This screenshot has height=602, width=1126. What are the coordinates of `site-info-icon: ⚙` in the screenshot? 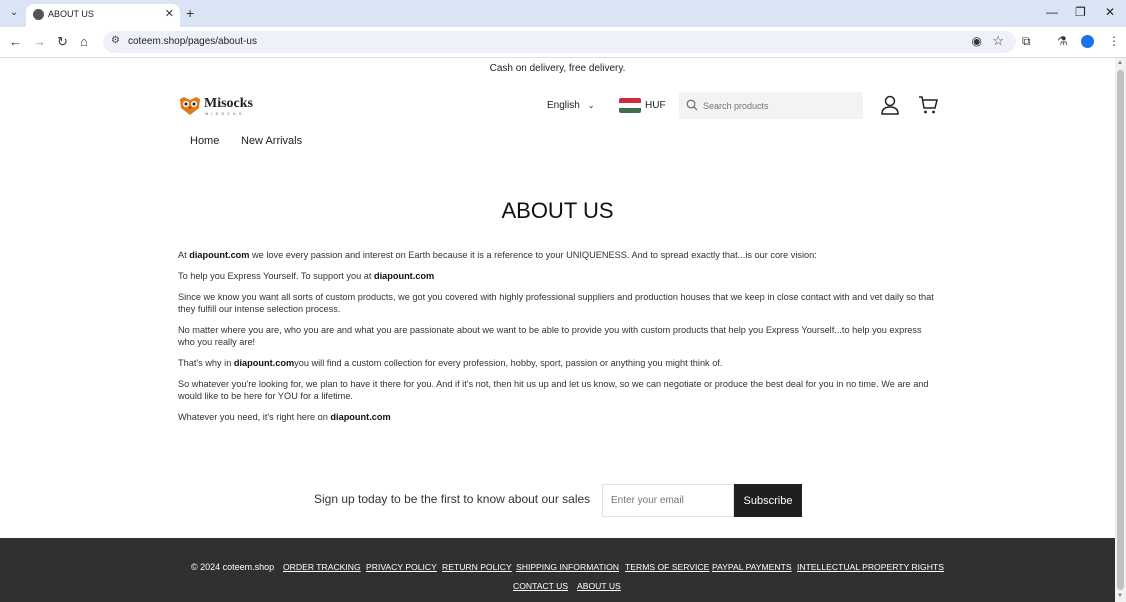 It's located at (115, 40).